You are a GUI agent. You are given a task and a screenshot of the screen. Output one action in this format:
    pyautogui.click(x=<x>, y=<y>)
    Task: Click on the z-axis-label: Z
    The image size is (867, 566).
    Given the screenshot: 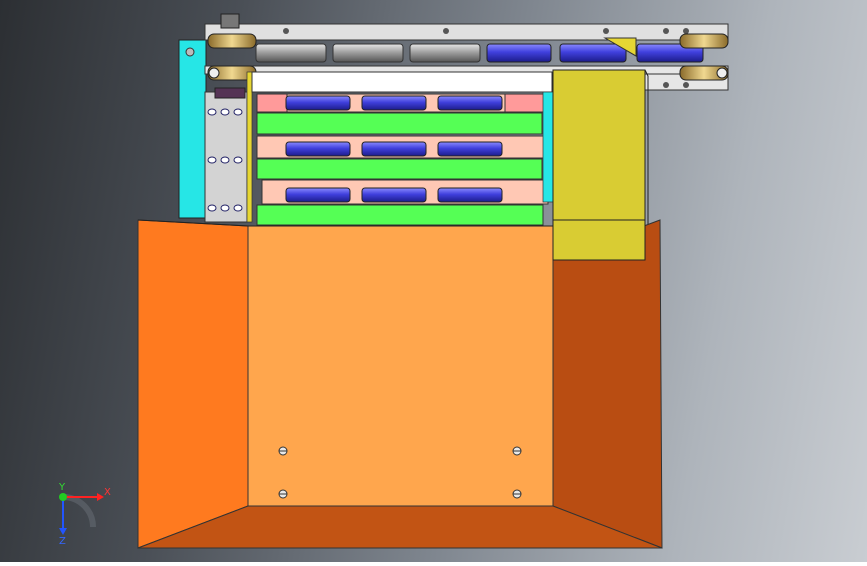 What is the action you would take?
    pyautogui.click(x=62, y=541)
    